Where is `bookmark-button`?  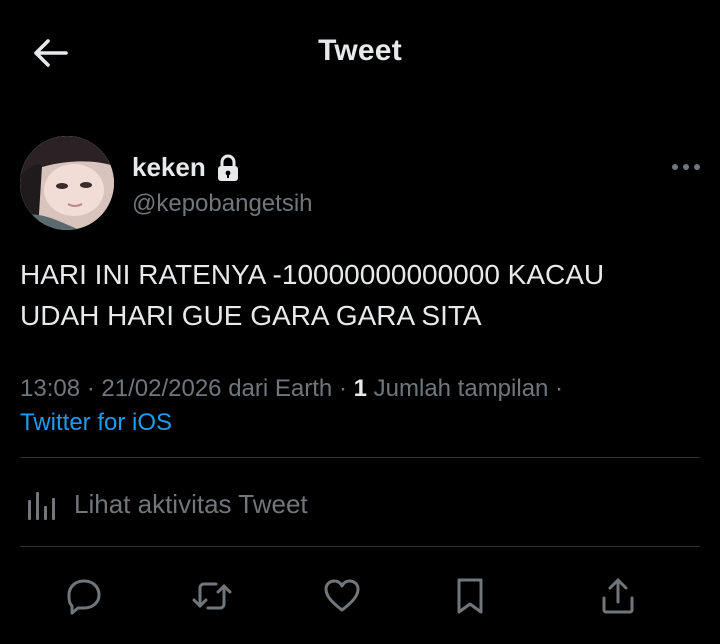 bookmark-button is located at coordinates (470, 596).